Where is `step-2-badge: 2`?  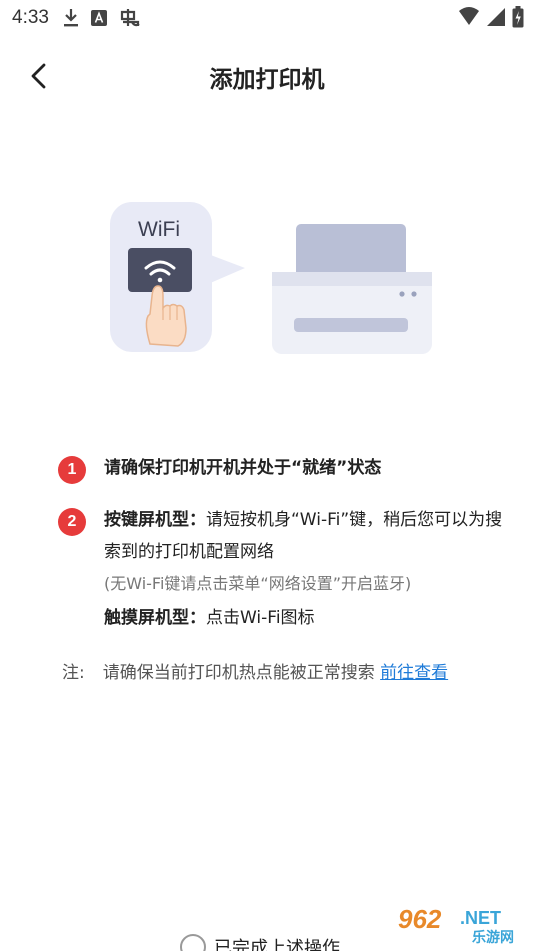
step-2-badge: 2 is located at coordinates (72, 522).